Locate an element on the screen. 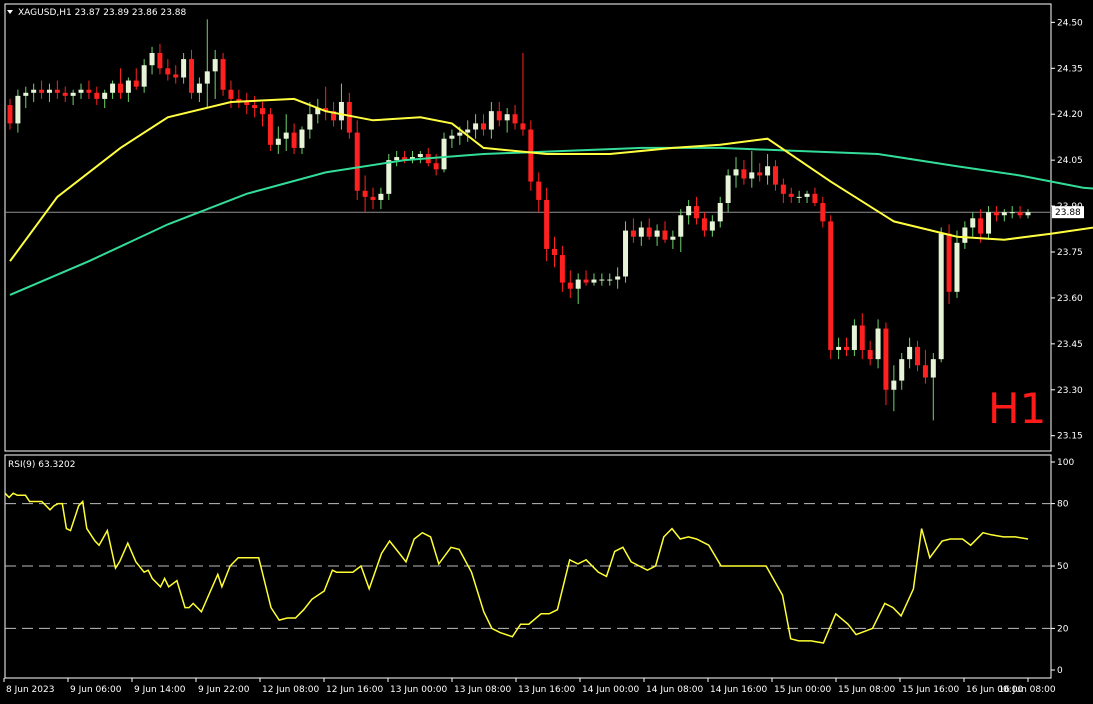 Image resolution: width=1093 pixels, height=704 pixels. price-tick-label: 23.30 is located at coordinates (1070, 391).